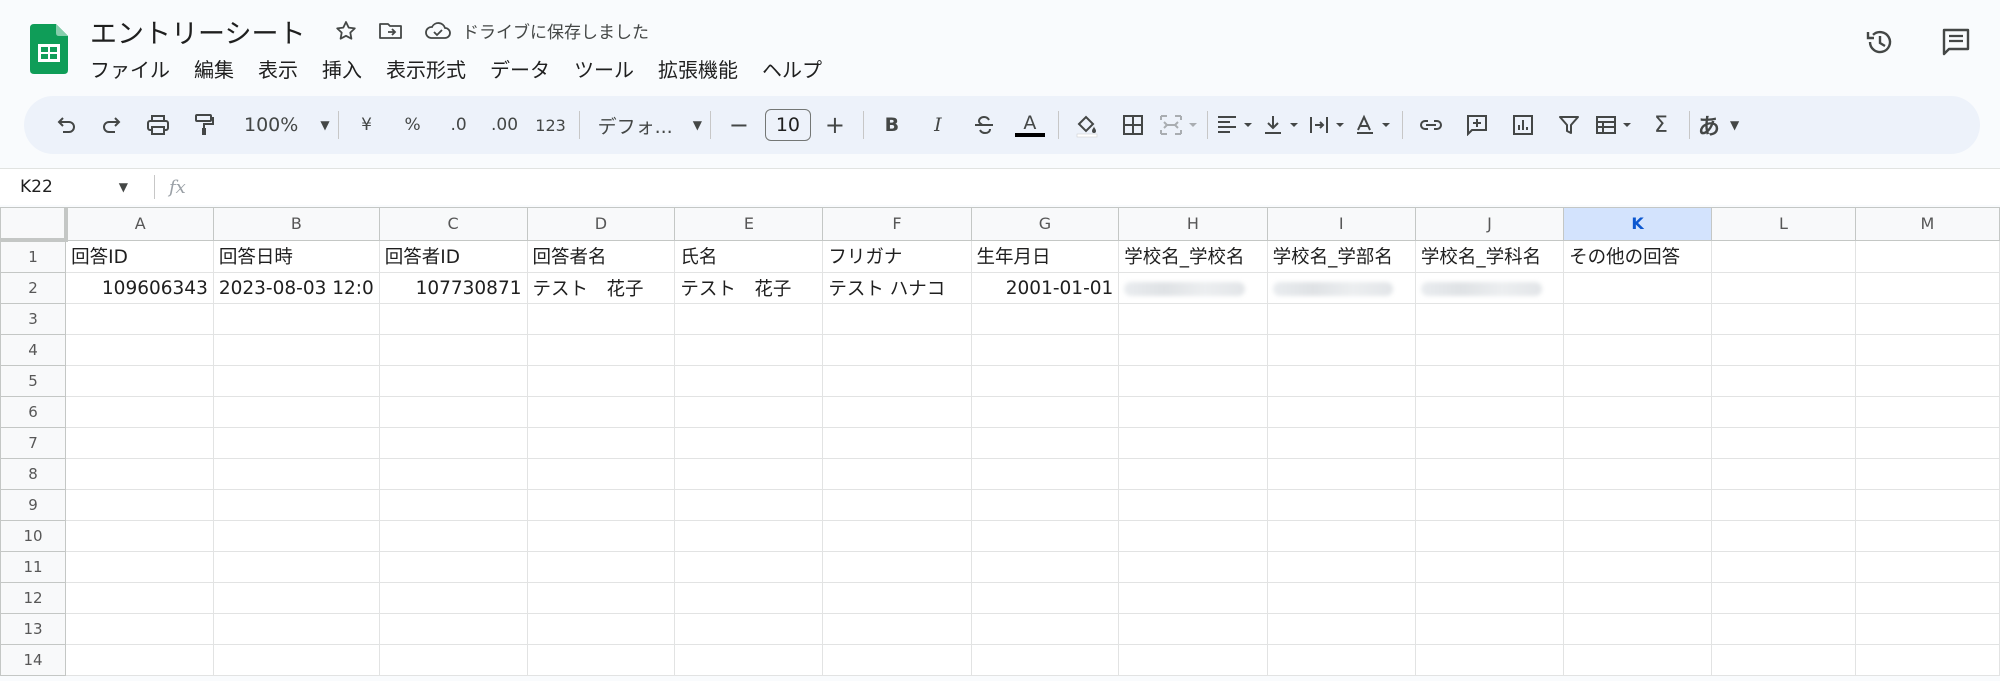  What do you see at coordinates (1341, 660) in the screenshot?
I see `cell-i14` at bounding box center [1341, 660].